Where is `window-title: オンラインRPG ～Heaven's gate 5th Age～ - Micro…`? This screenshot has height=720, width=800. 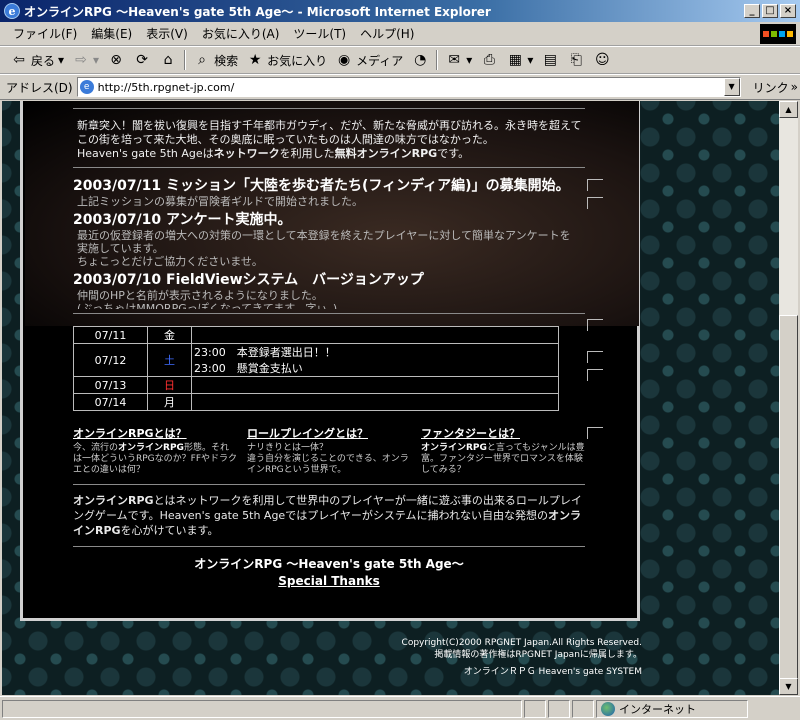
window-title: オンラインRPG ～Heaven's gate 5th Age～ - Micro… is located at coordinates (257, 11).